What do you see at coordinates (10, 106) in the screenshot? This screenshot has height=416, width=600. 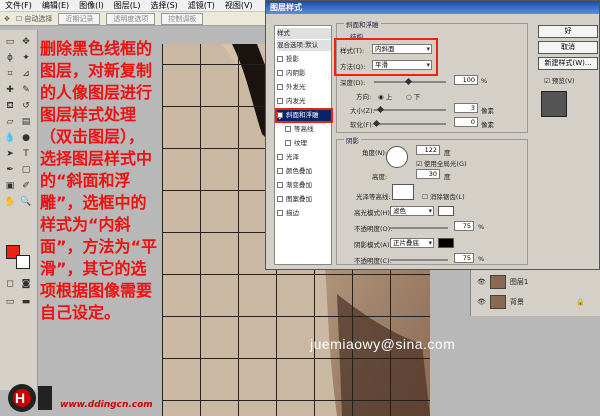 I see `stamp-icon: ⛾` at bounding box center [10, 106].